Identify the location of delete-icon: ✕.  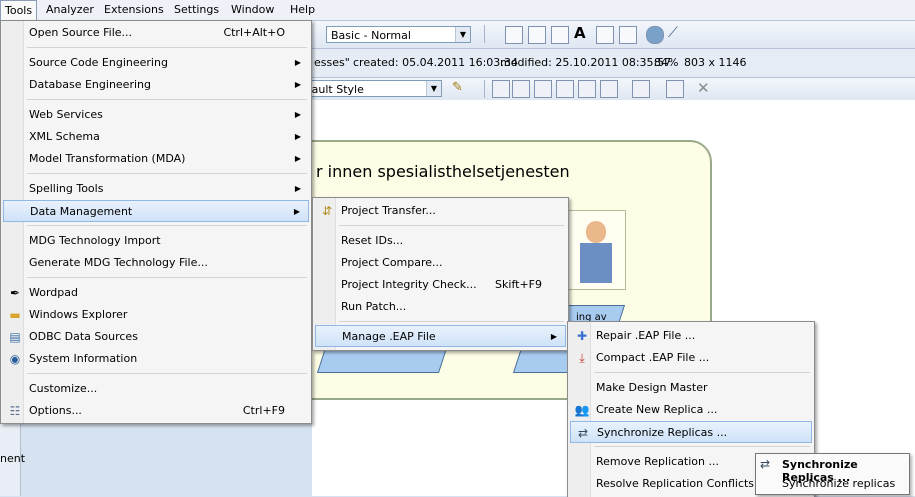
(703, 88).